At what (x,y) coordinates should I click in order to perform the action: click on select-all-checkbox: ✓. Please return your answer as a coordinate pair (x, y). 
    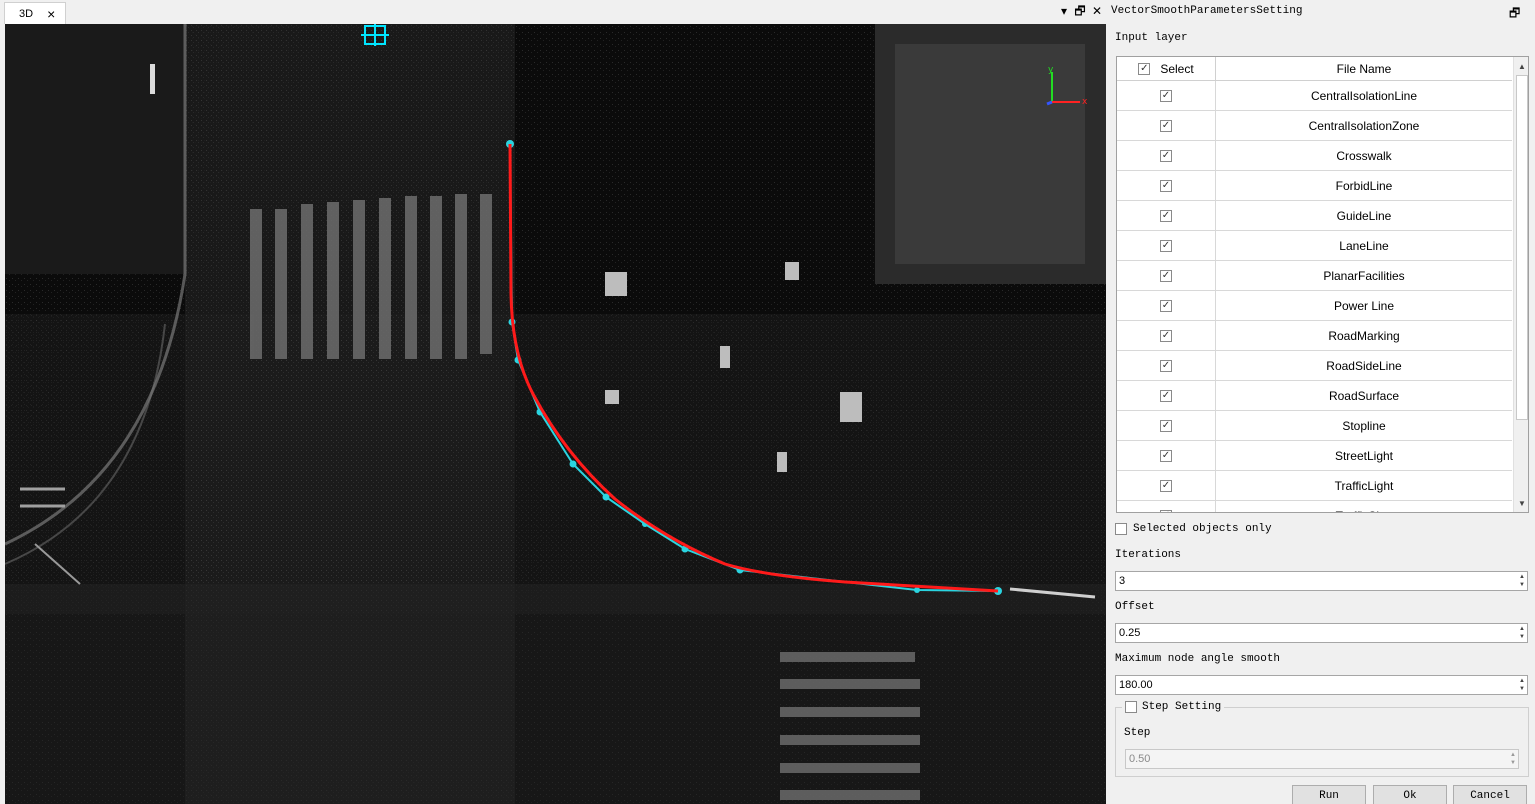
    Looking at the image, I should click on (1144, 69).